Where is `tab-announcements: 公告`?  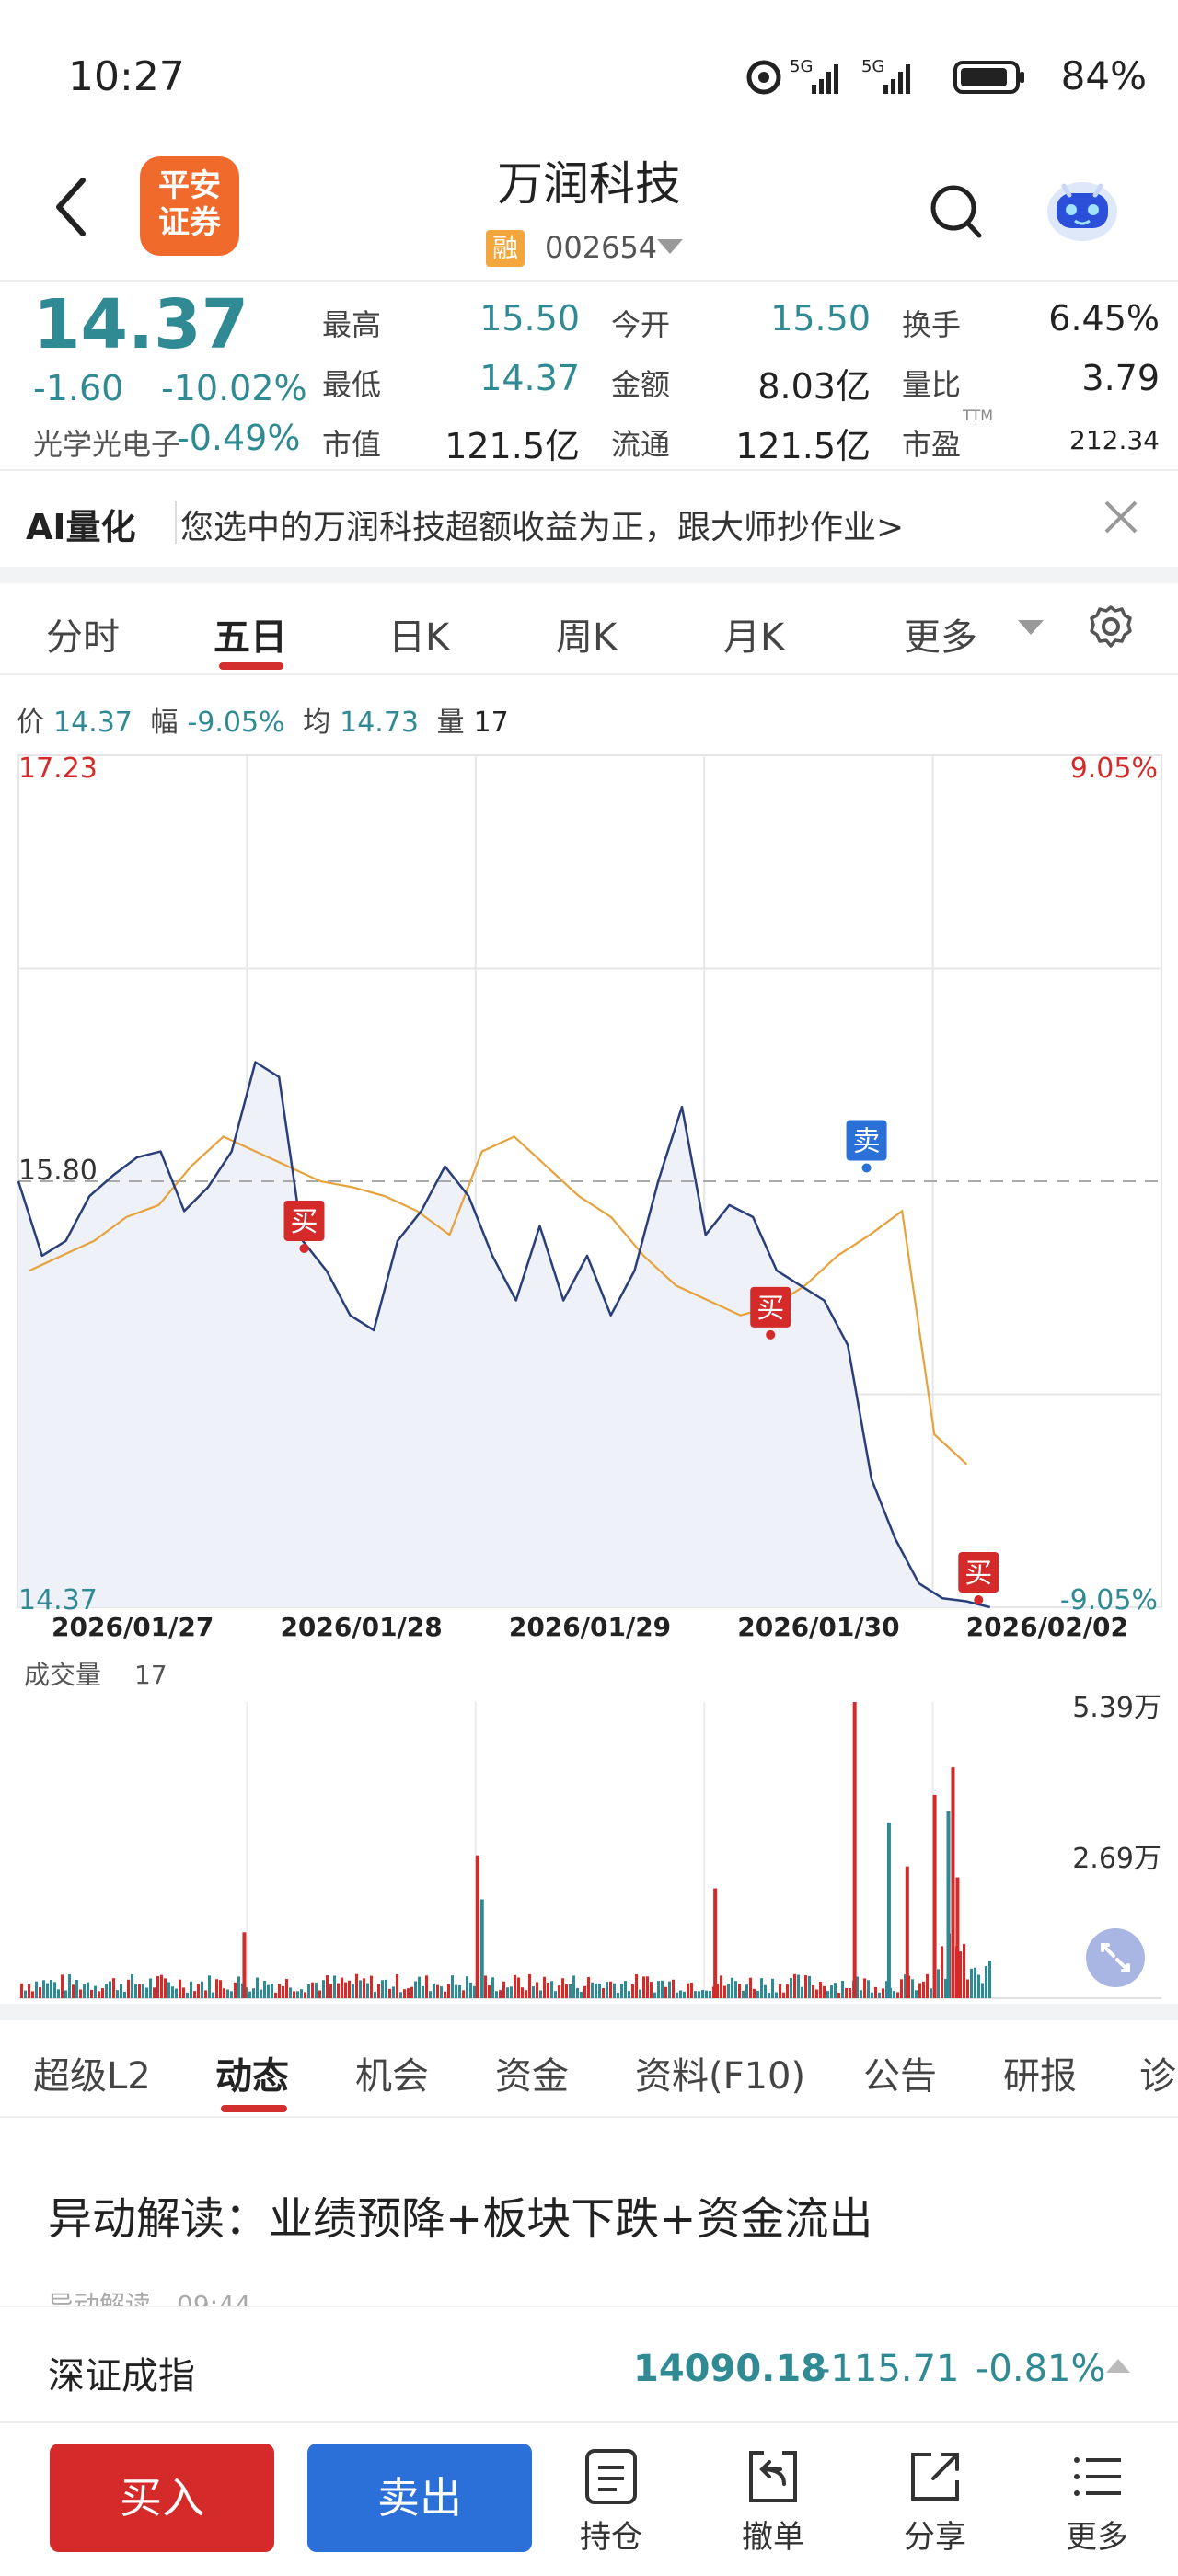
tab-announcements: 公告 is located at coordinates (900, 2072).